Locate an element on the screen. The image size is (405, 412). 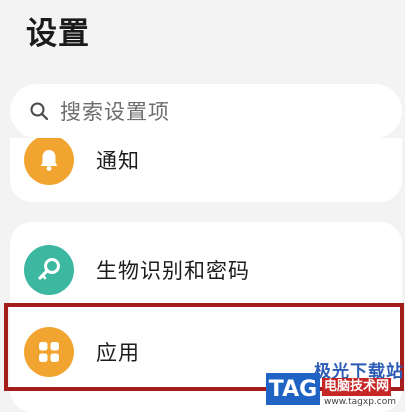
search-icon is located at coordinates (39, 111).